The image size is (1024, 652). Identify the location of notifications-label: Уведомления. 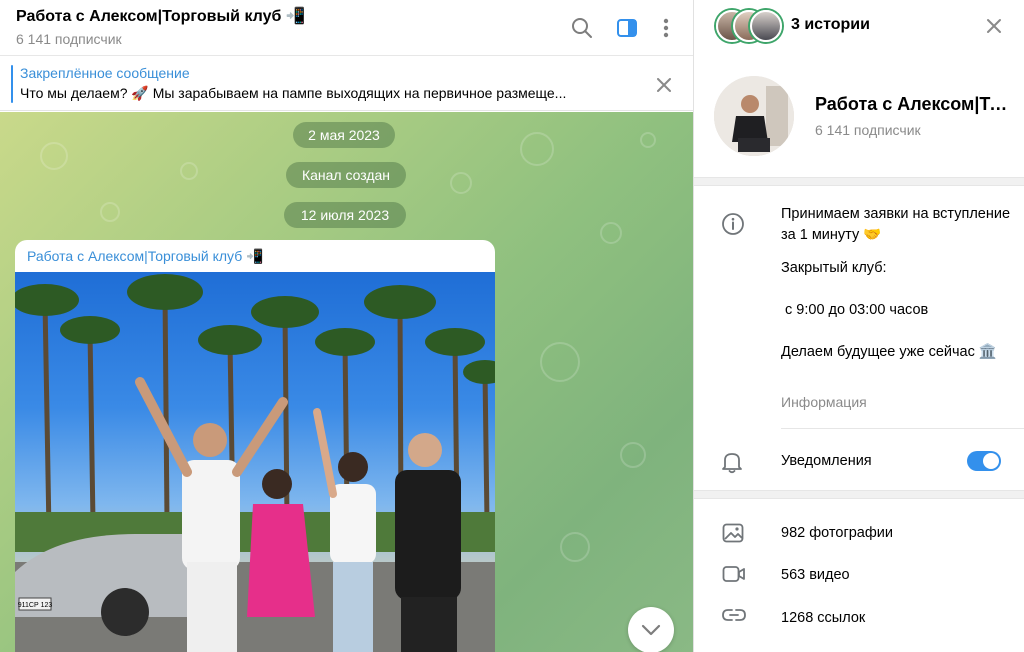
(826, 461).